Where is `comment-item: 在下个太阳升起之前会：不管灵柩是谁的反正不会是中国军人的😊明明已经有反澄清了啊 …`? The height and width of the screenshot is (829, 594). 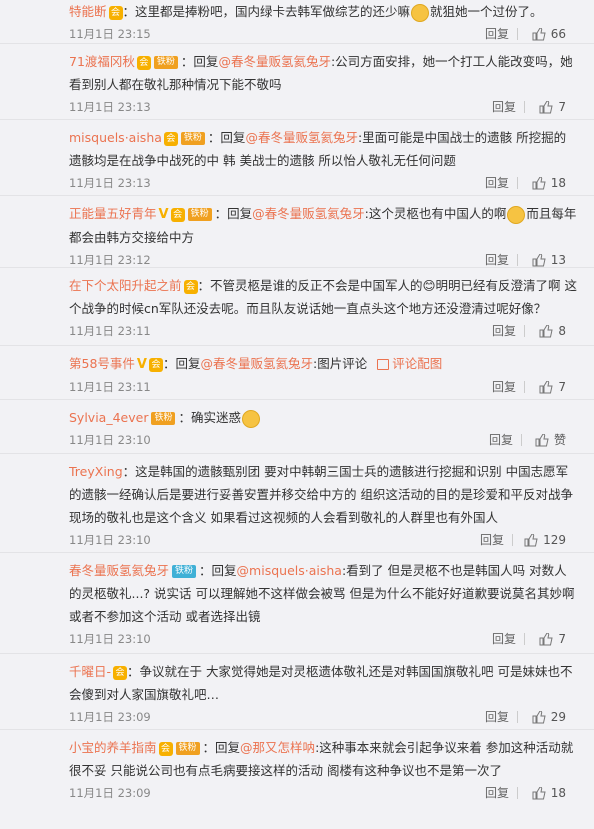 comment-item: 在下个太阳升起之前会：不管灵柩是谁的反正不会是中国军人的😊明明已经有反澄清了啊 … is located at coordinates (297, 307).